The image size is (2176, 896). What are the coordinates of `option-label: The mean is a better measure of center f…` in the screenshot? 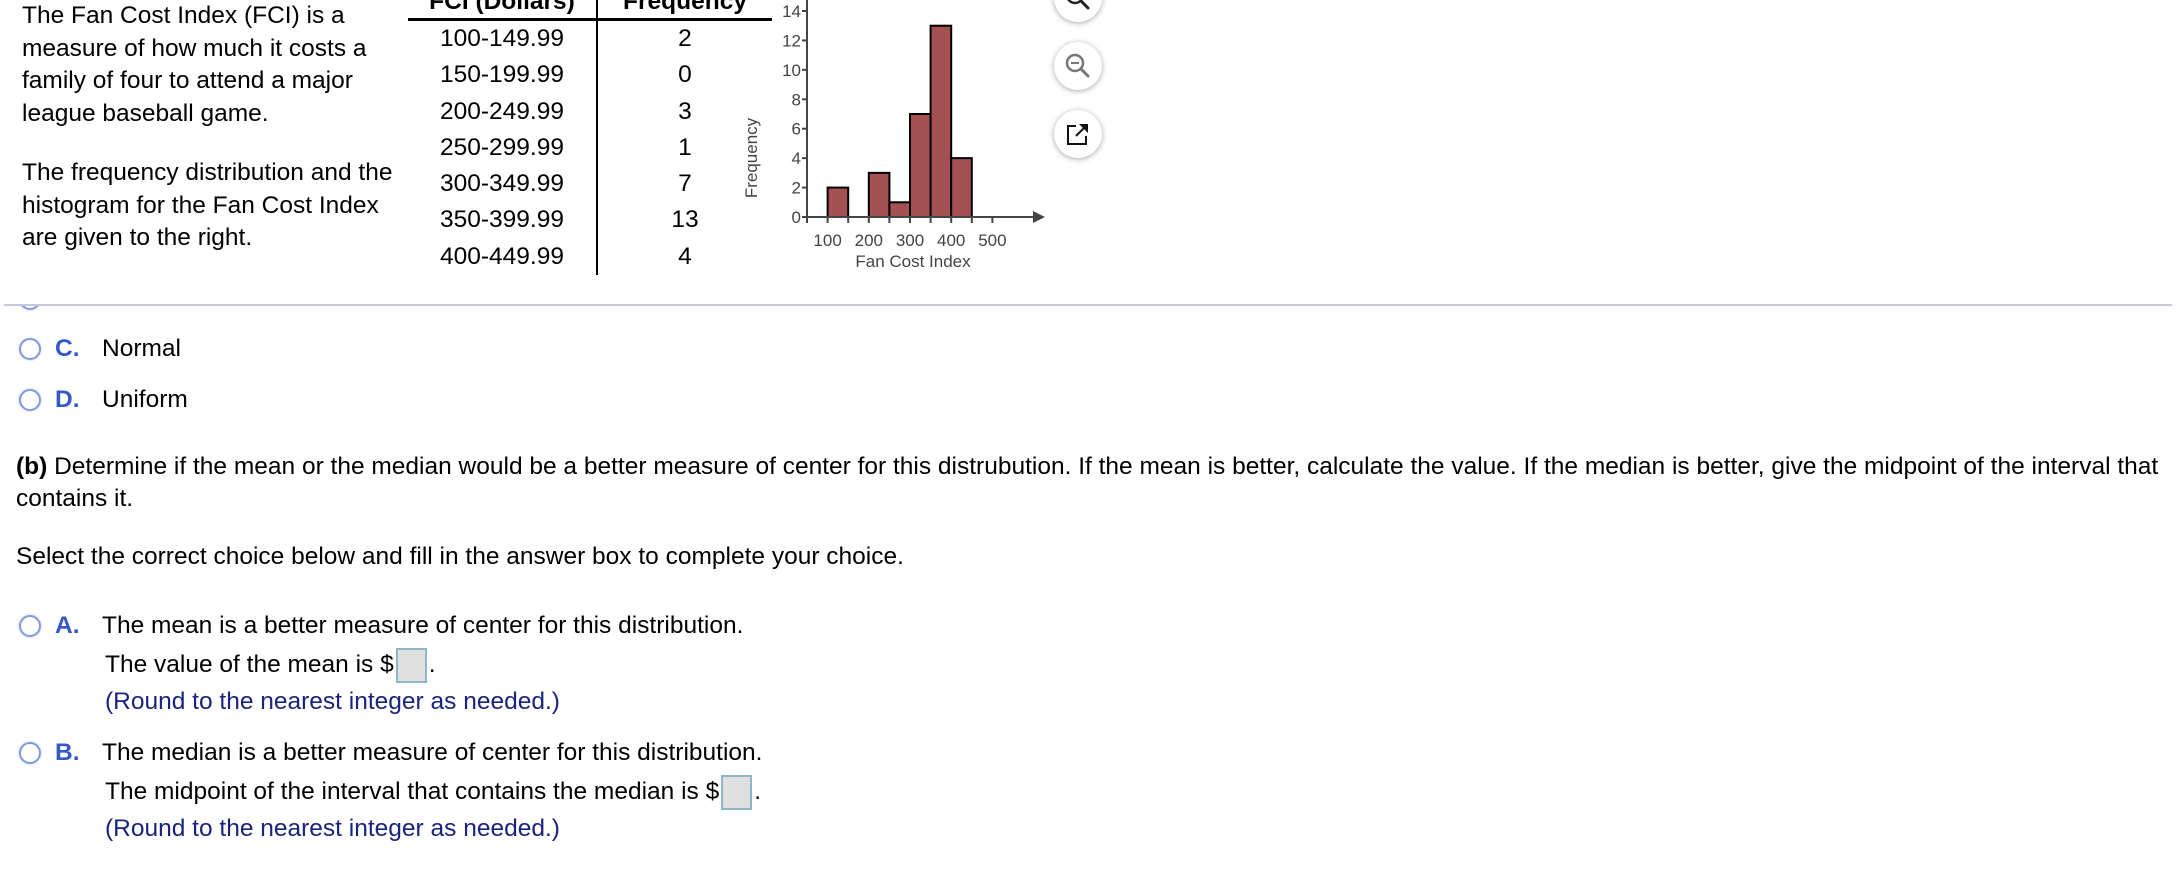 It's located at (423, 625).